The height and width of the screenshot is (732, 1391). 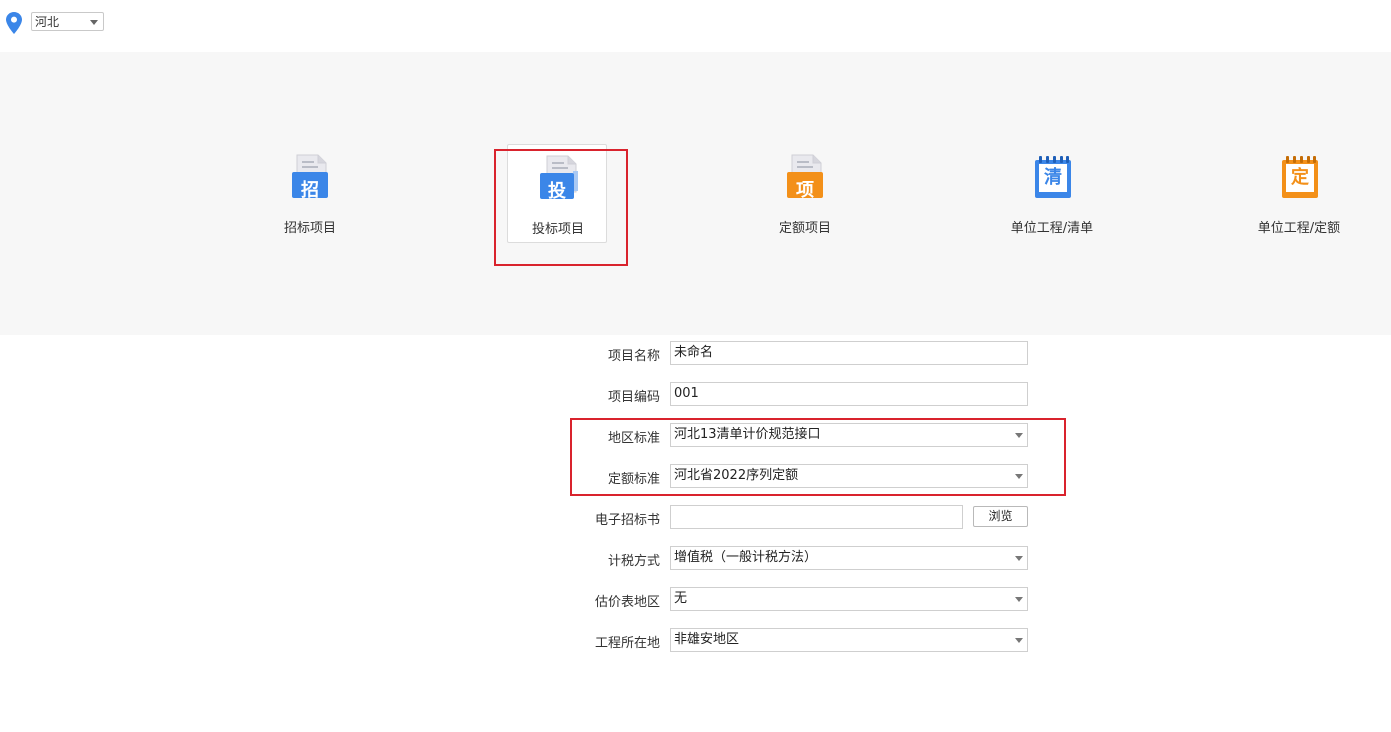 I want to click on tile-glyph: 定, so click(x=1300, y=177).